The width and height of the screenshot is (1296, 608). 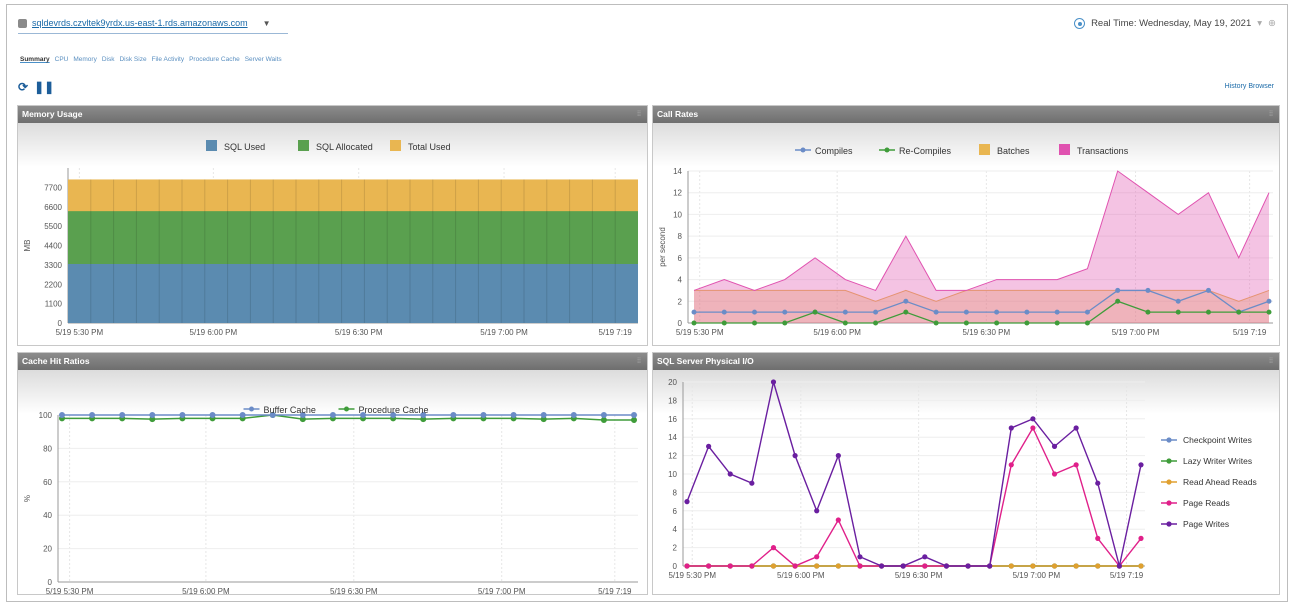 What do you see at coordinates (801, 575) in the screenshot?
I see `x-tick-label: 5/19 6:00 PM` at bounding box center [801, 575].